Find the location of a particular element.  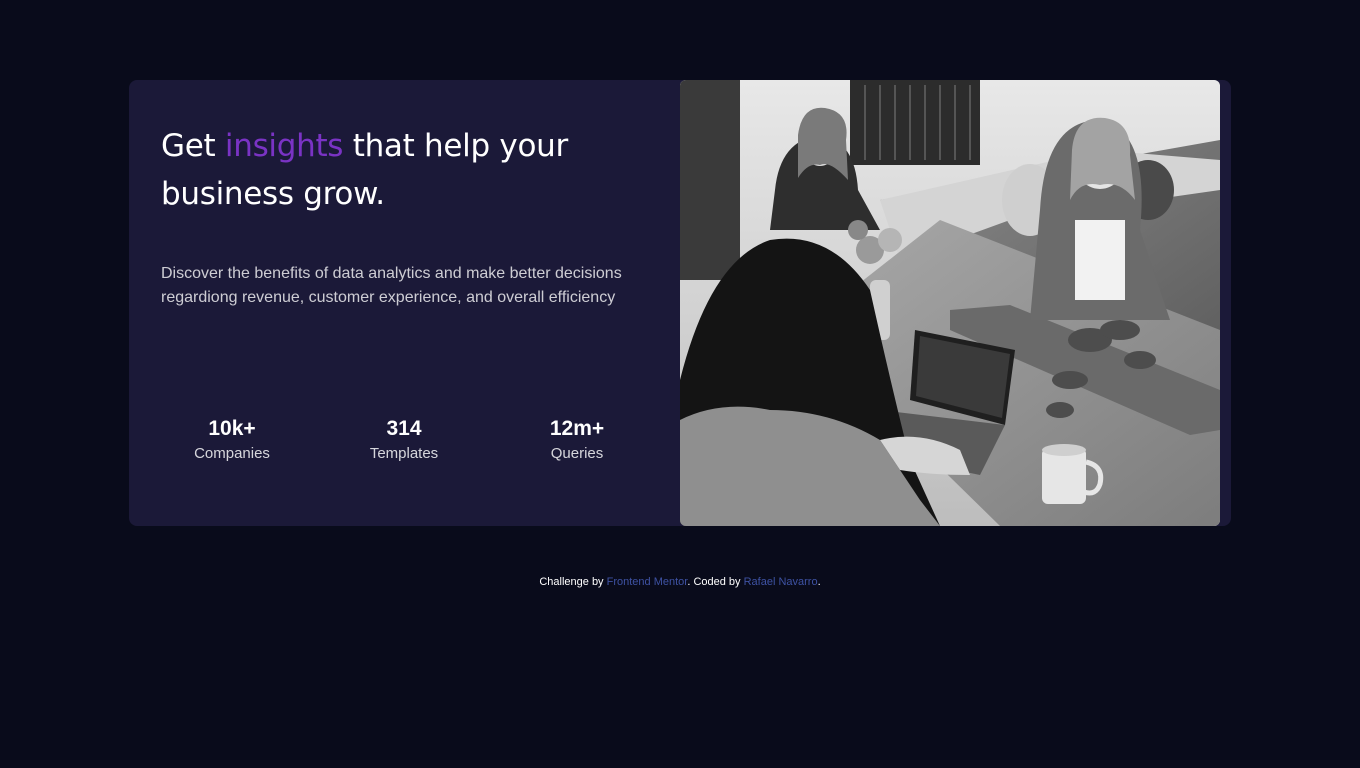

stat-label: Companies is located at coordinates (232, 453).